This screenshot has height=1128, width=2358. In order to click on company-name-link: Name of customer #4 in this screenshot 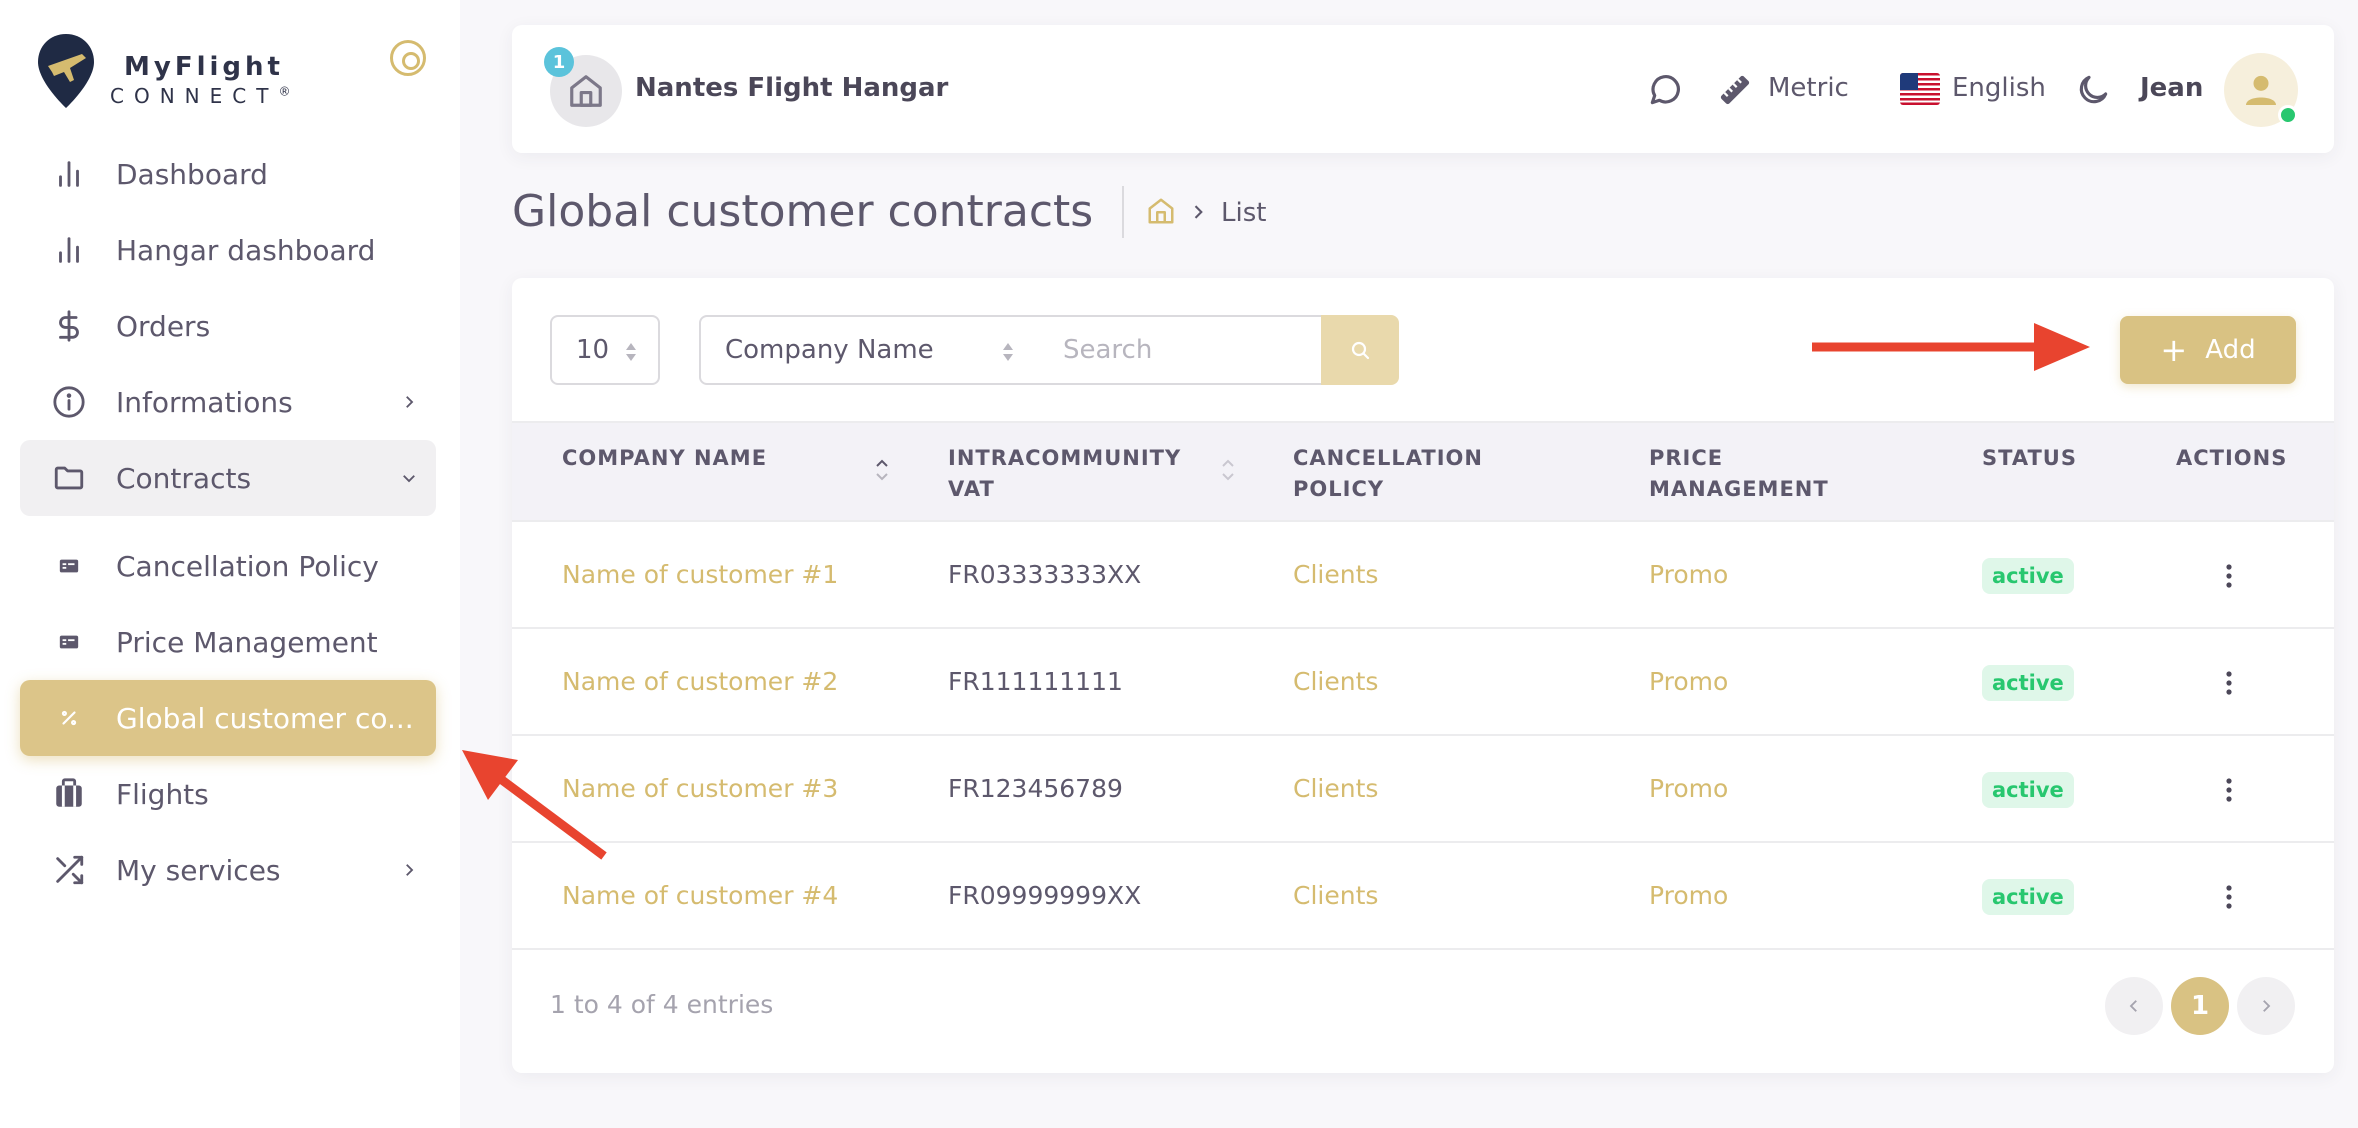, I will do `click(700, 895)`.